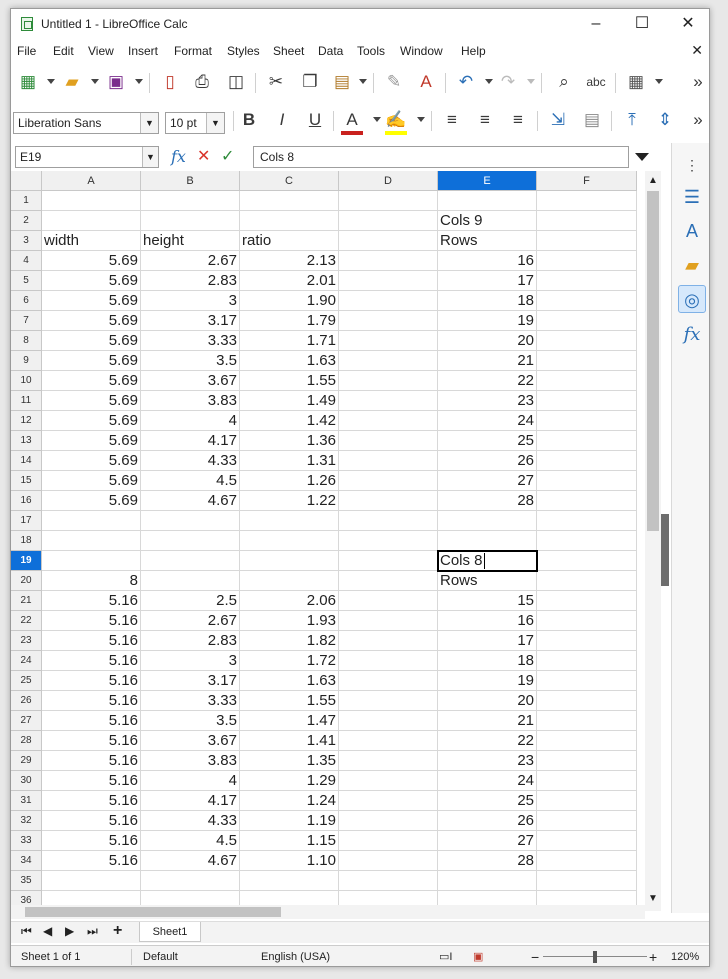  Describe the element at coordinates (91, 801) in the screenshot. I see `cell-a31: 5.16` at that location.